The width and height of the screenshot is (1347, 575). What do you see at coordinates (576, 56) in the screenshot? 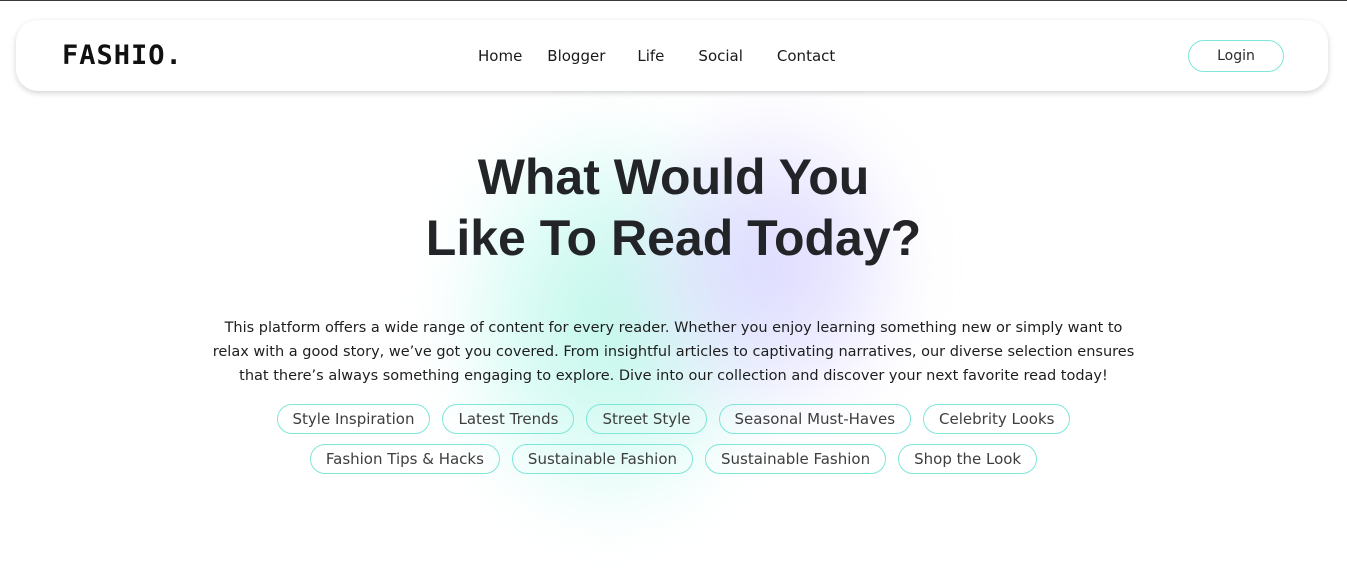
I see `nav-link-blogger: Blogger` at bounding box center [576, 56].